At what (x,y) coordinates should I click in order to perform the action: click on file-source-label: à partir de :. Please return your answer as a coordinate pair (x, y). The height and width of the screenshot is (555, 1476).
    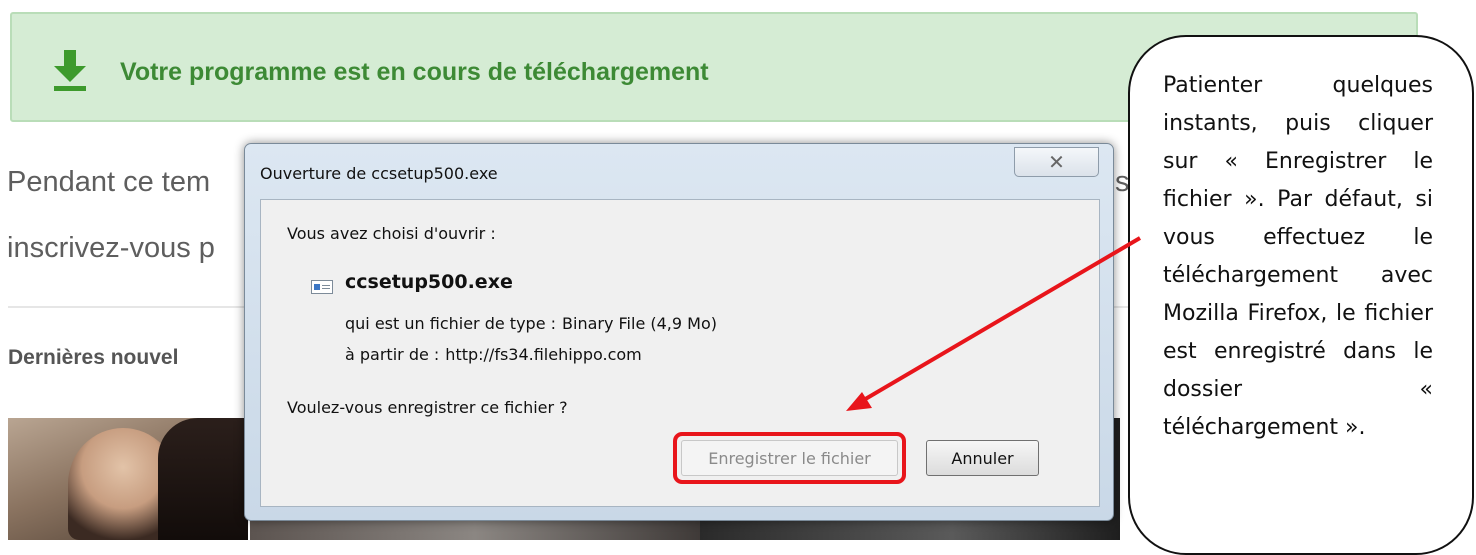
    Looking at the image, I should click on (392, 354).